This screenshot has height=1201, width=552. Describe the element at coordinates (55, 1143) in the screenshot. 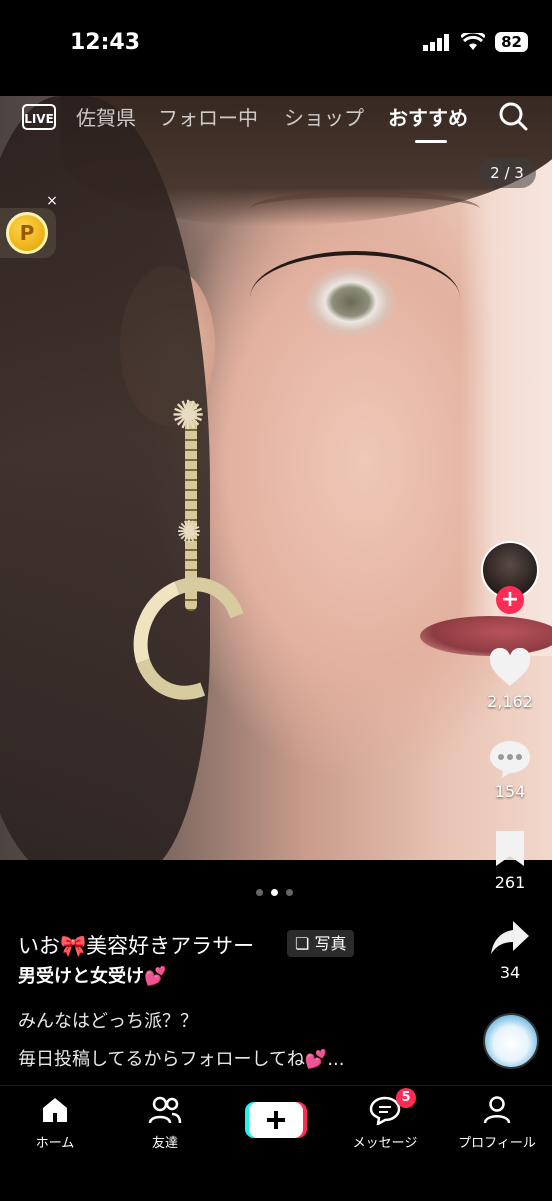

I see `nav-home-label: ホーム` at that location.